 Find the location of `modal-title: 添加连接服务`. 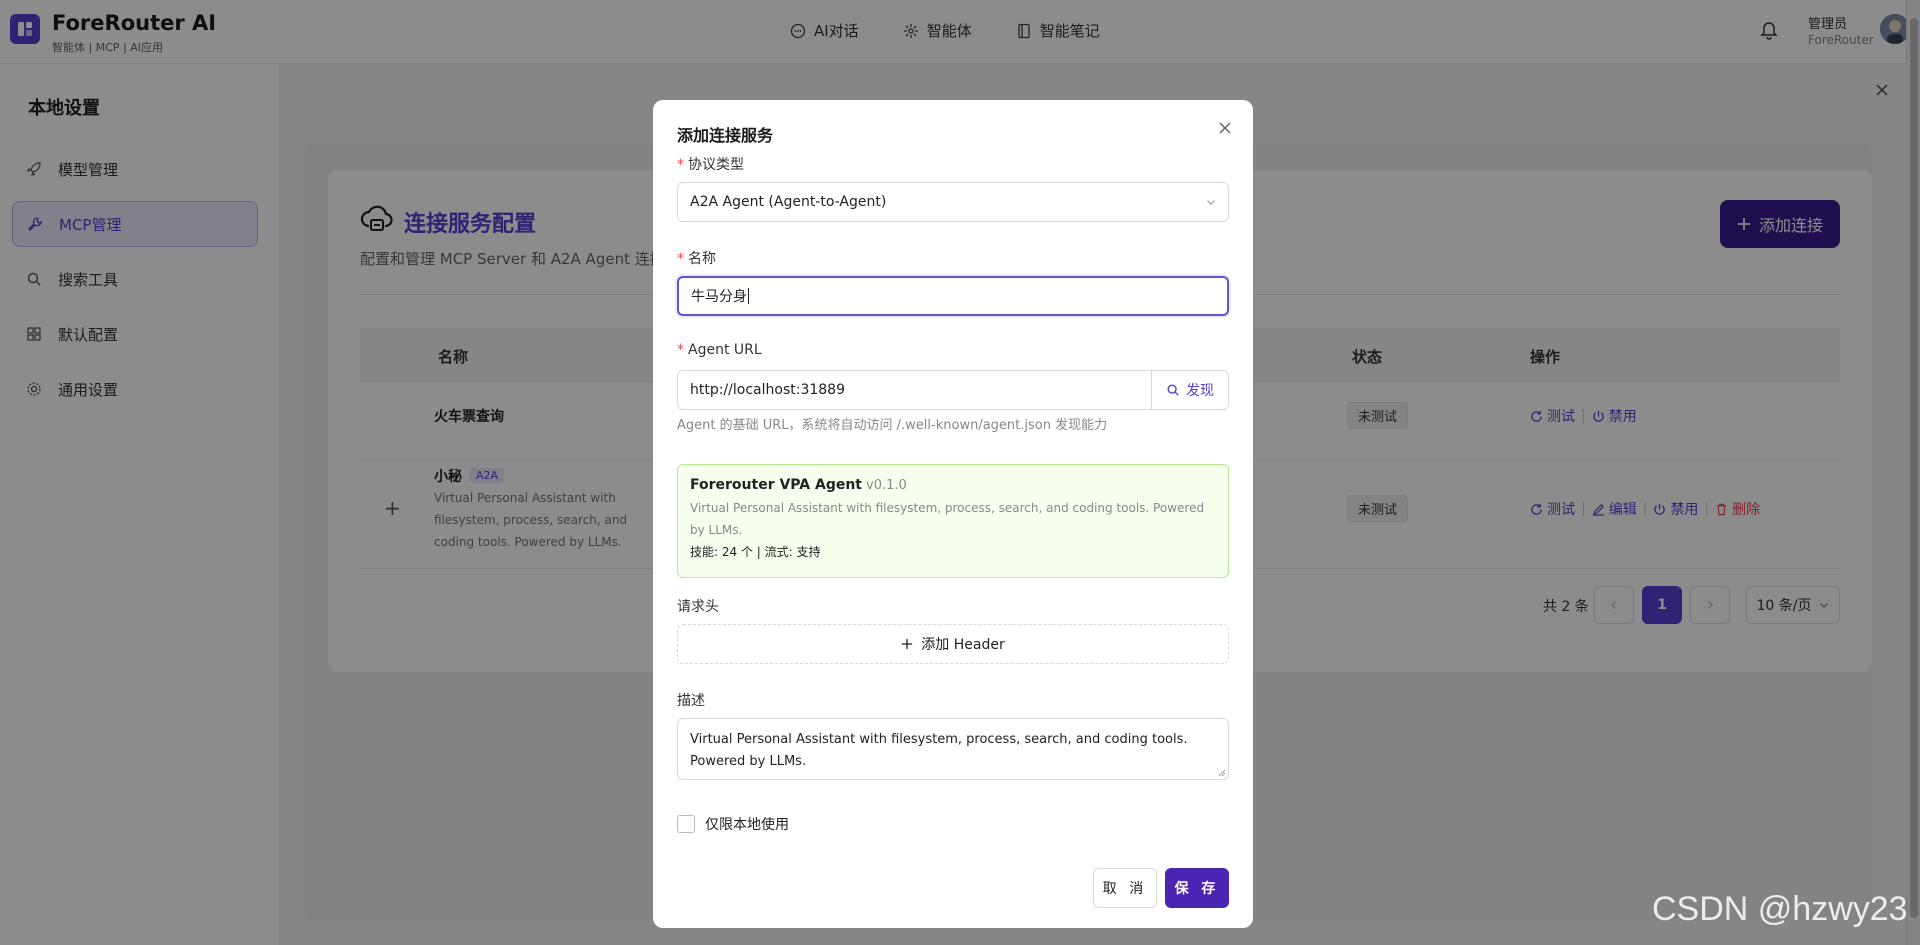

modal-title: 添加连接服务 is located at coordinates (725, 135).